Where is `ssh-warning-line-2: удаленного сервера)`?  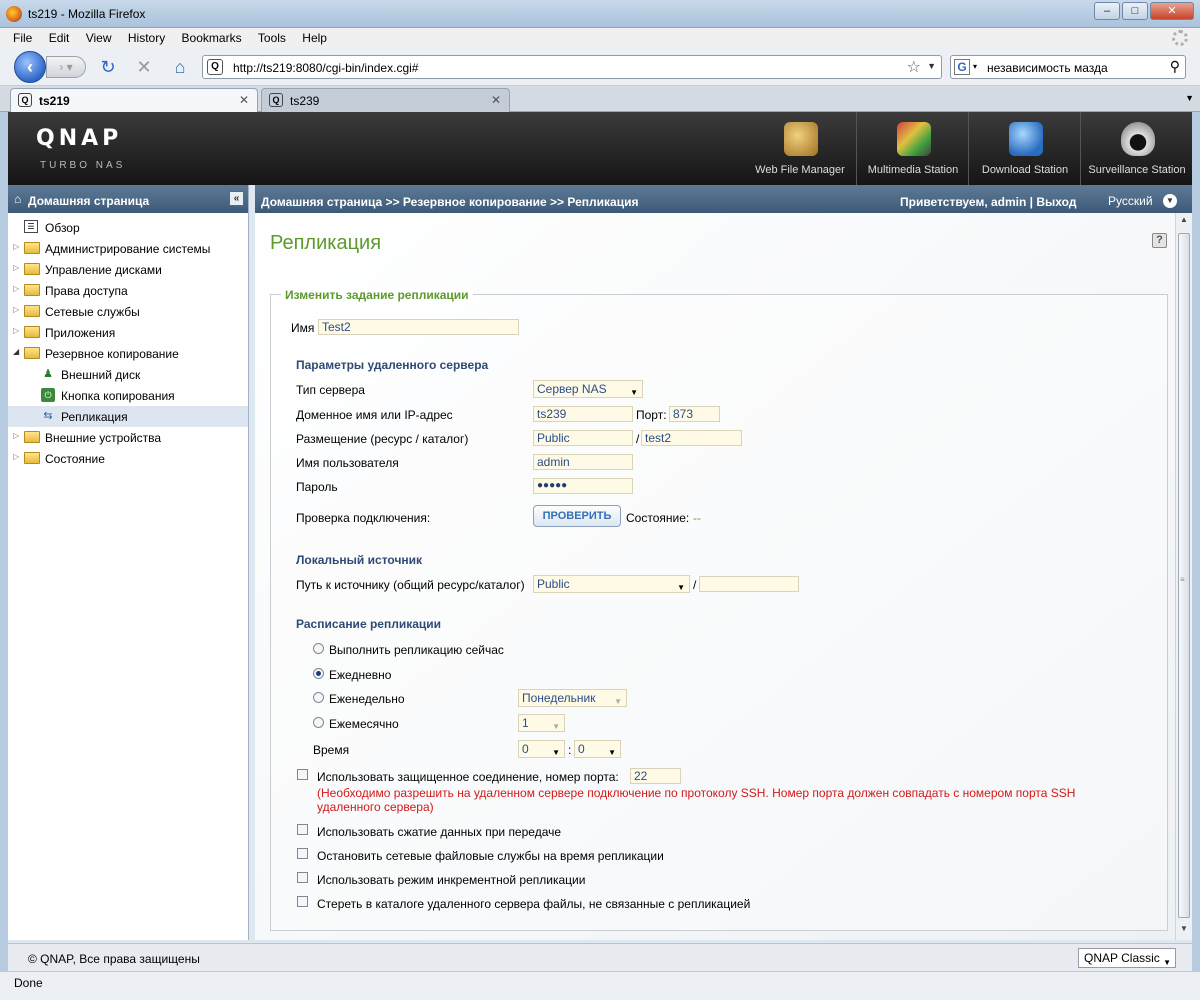
ssh-warning-line-2: удаленного сервера) is located at coordinates (375, 807).